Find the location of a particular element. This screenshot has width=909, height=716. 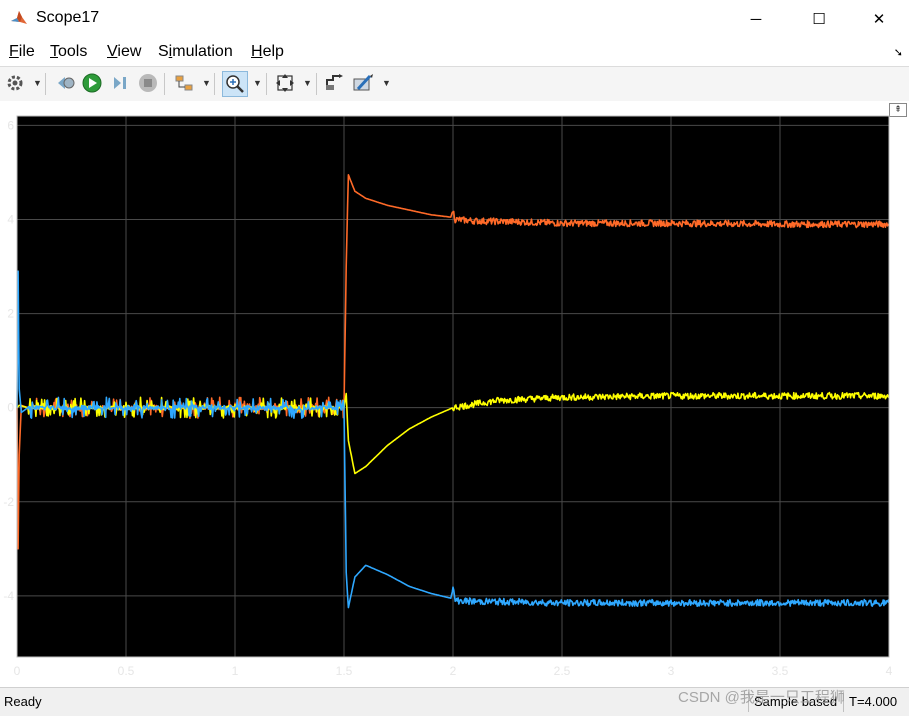

maximize-button: ☐ is located at coordinates (819, 19).